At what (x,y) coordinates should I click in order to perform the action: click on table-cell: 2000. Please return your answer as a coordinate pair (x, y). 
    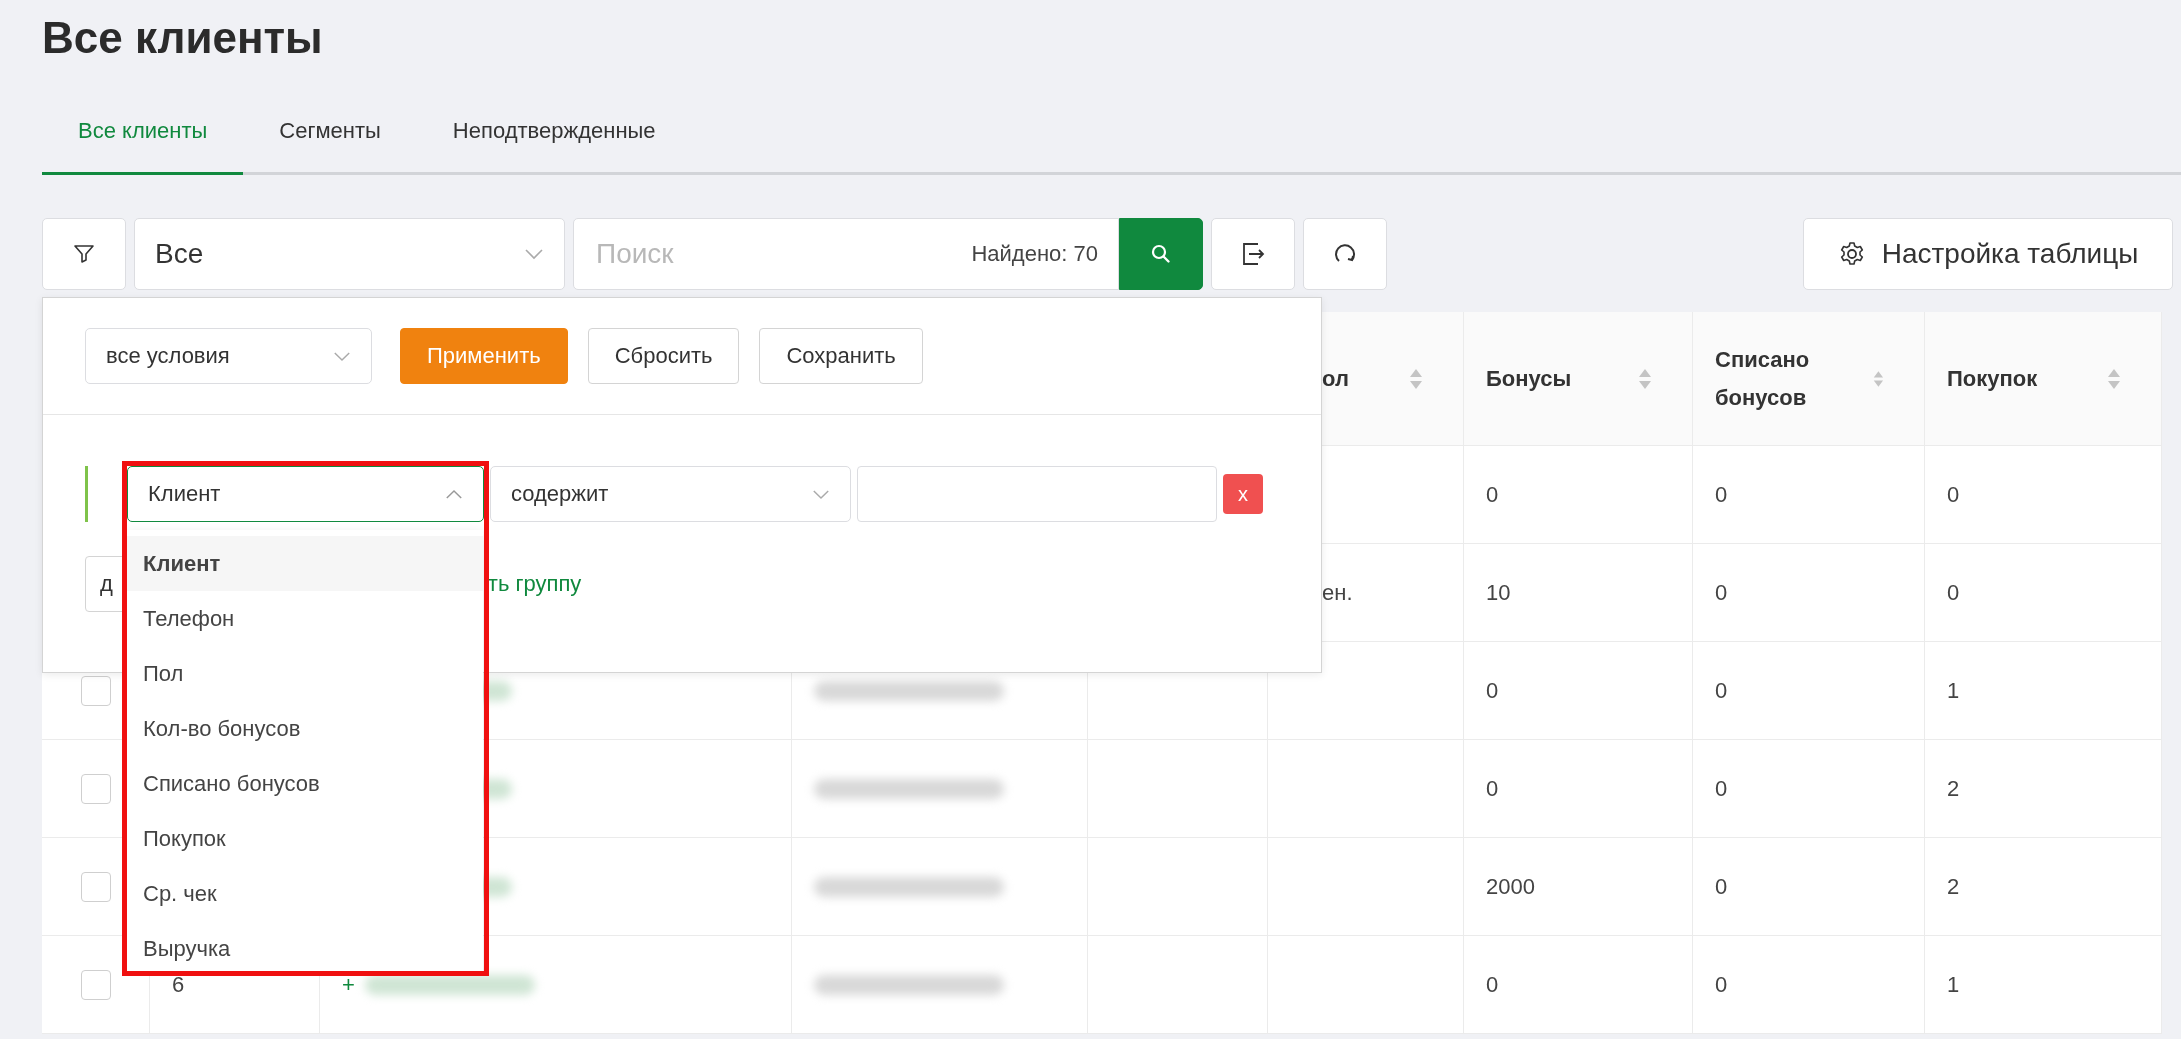
    Looking at the image, I should click on (1510, 886).